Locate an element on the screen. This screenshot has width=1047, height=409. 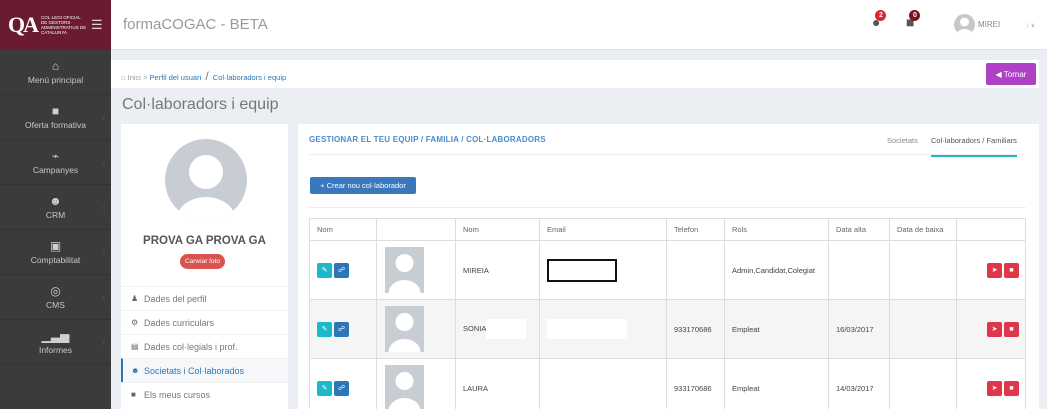
profile-avatar is located at coordinates (206, 180).